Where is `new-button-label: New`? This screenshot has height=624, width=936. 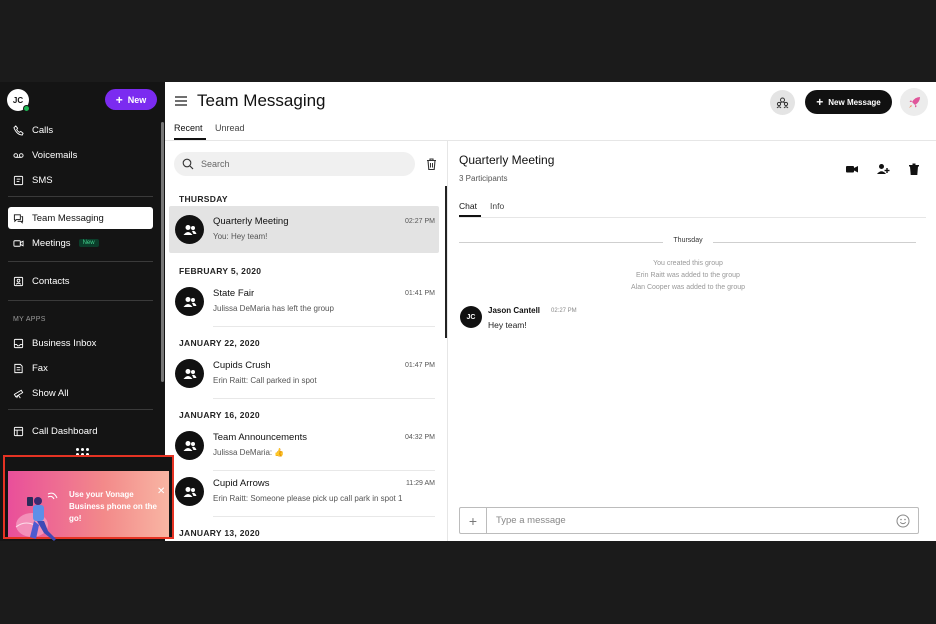
new-button-label: New is located at coordinates (137, 99).